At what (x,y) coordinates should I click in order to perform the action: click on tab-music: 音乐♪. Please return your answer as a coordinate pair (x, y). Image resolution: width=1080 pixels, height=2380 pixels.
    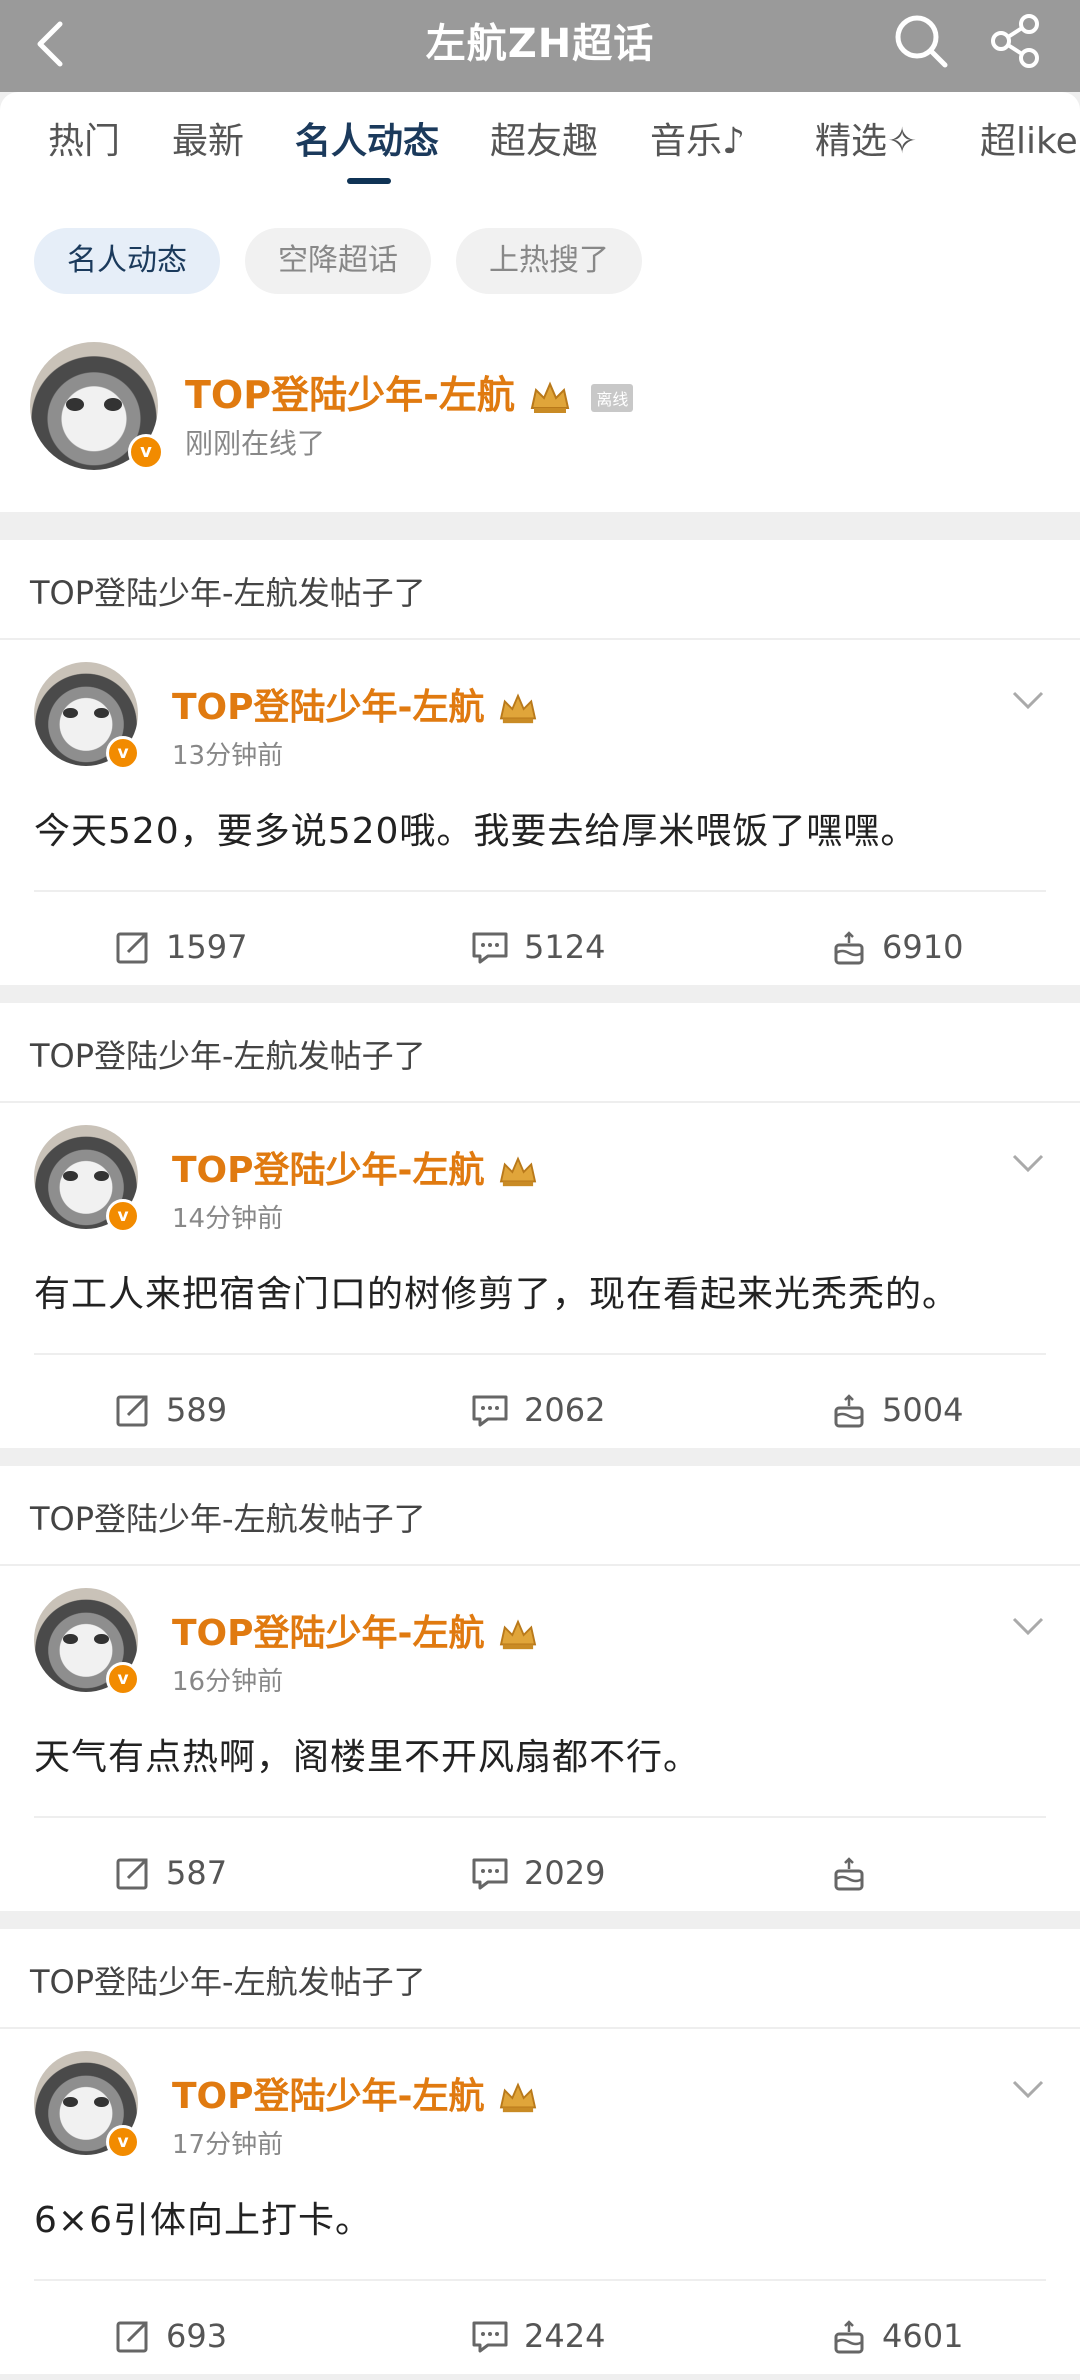
    Looking at the image, I should click on (697, 142).